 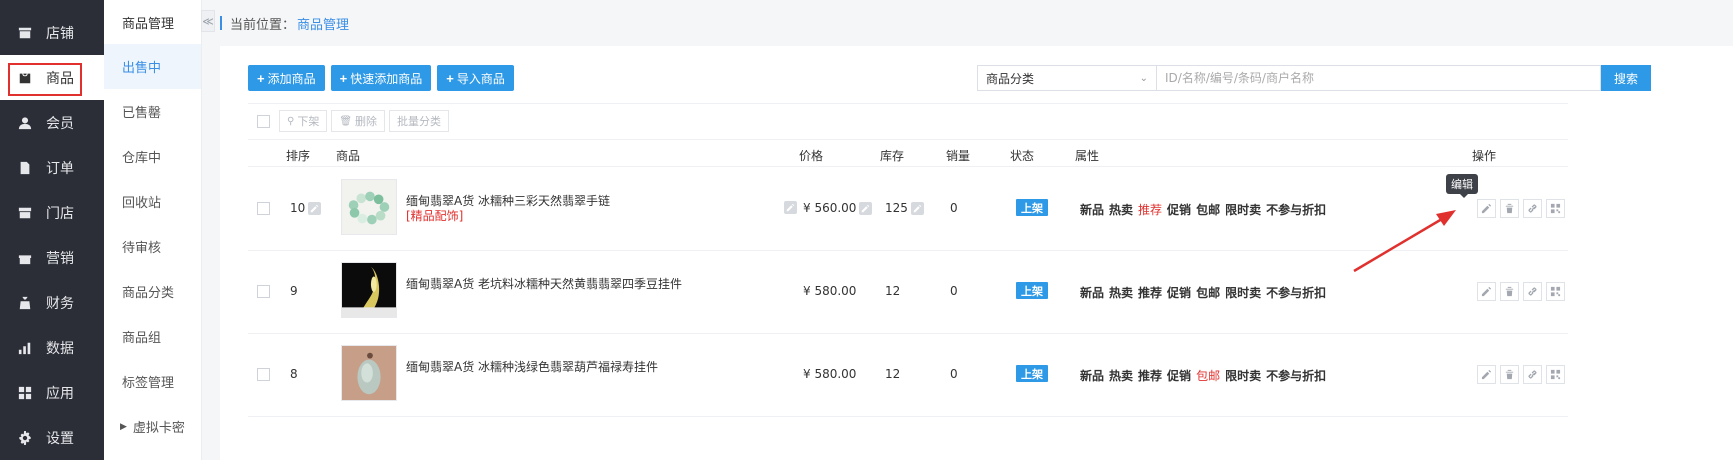 What do you see at coordinates (152, 336) in the screenshot?
I see `submenu-item-6: 商品组` at bounding box center [152, 336].